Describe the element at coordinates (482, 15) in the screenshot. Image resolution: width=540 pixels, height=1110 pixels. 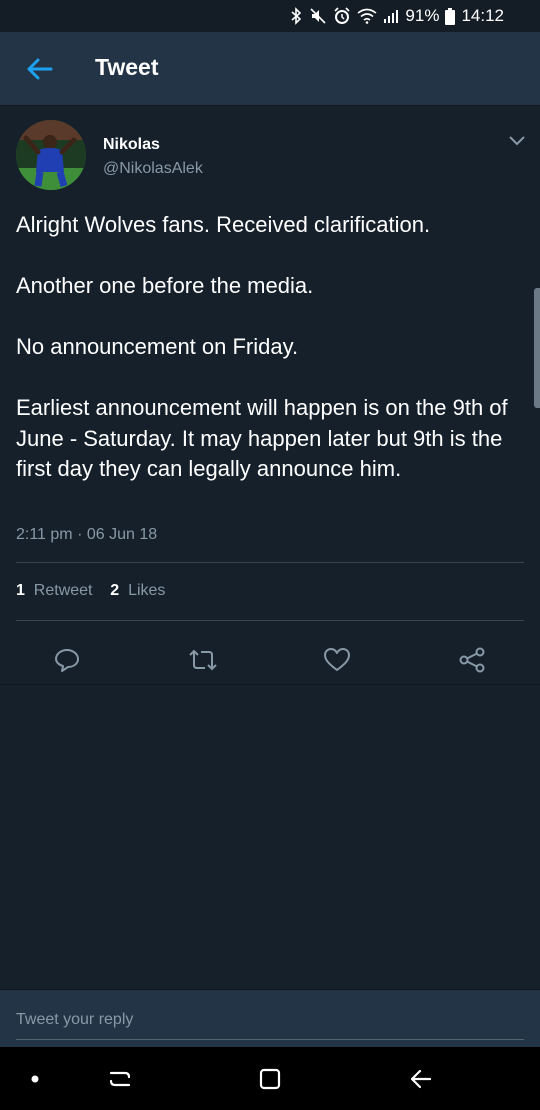
I see `clock: 14:12` at that location.